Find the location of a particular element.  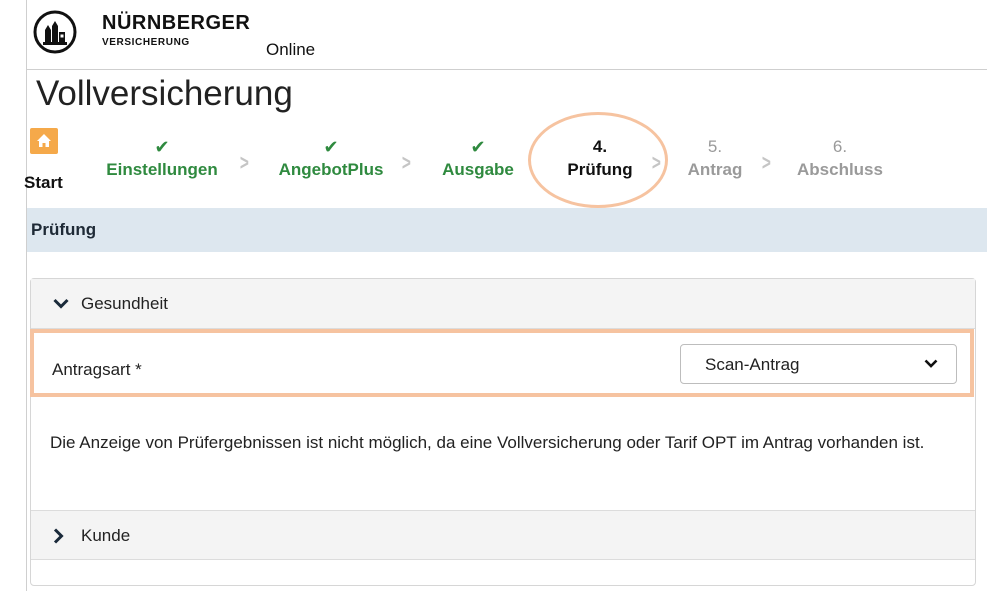

page-title: Vollversicherung is located at coordinates (164, 93).